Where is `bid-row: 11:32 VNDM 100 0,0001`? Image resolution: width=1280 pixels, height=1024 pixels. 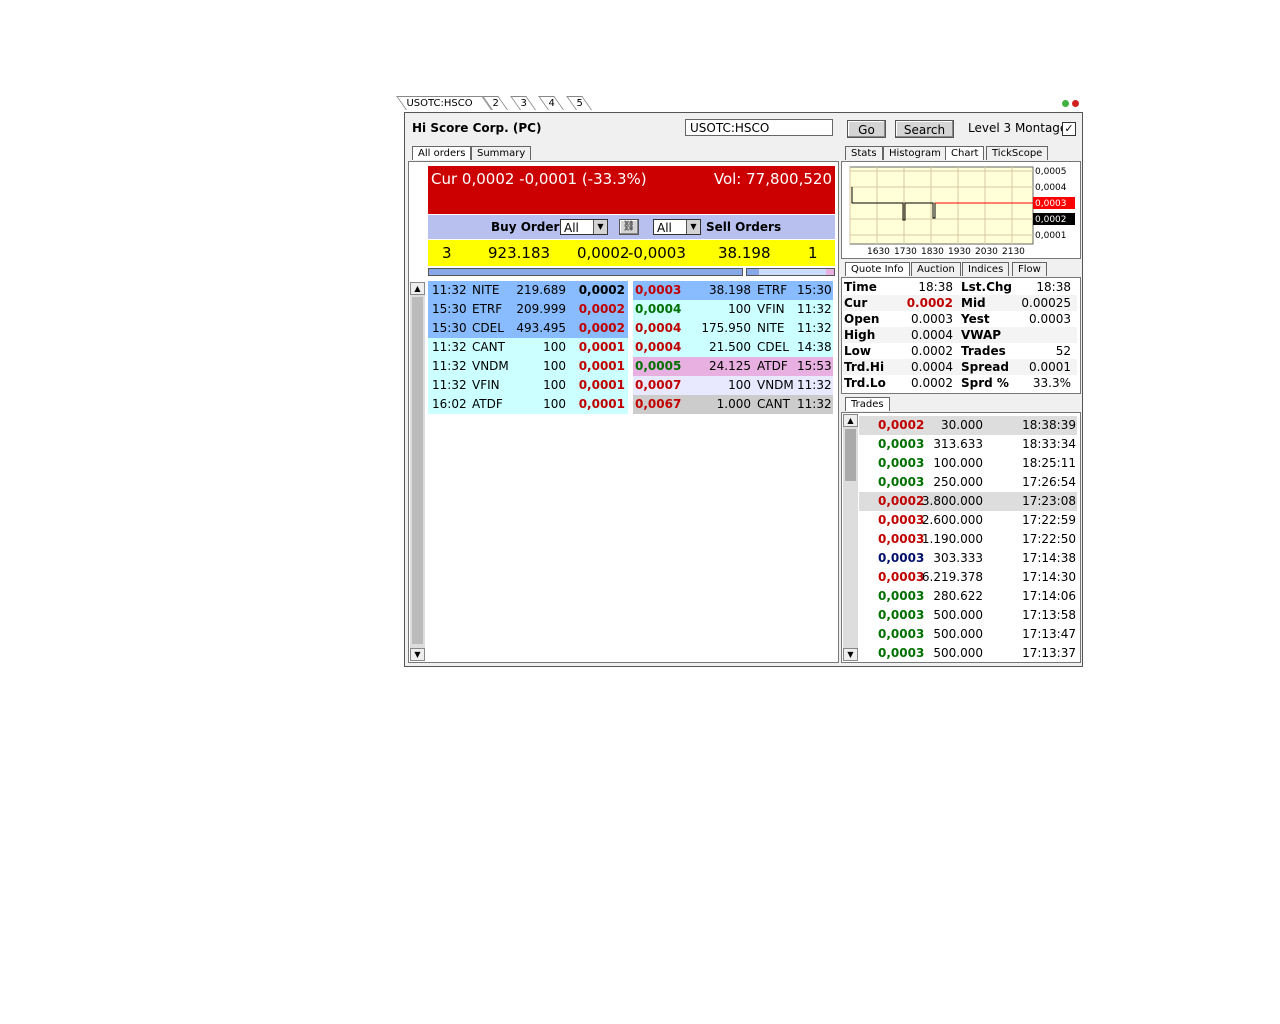
bid-row: 11:32 VNDM 100 0,0001 is located at coordinates (528, 366).